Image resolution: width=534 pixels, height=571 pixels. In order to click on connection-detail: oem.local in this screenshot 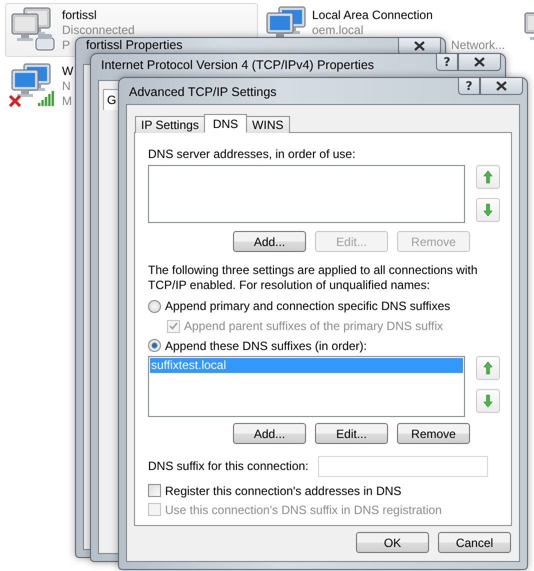, I will do `click(338, 30)`.